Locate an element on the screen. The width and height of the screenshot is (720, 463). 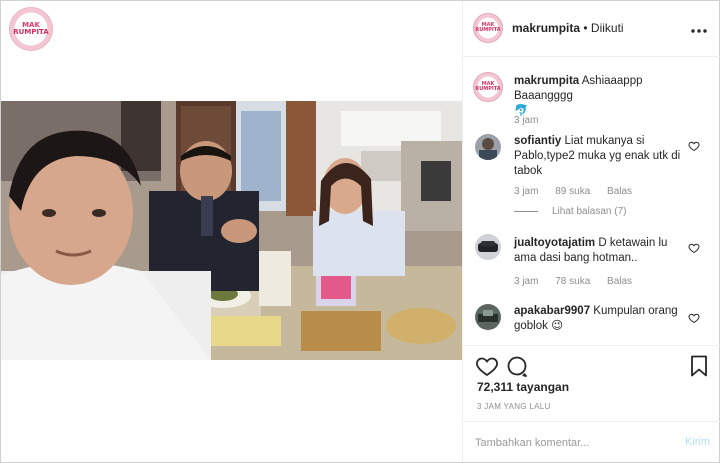
view-replies-button: Lihat balasan (7) is located at coordinates (570, 211).